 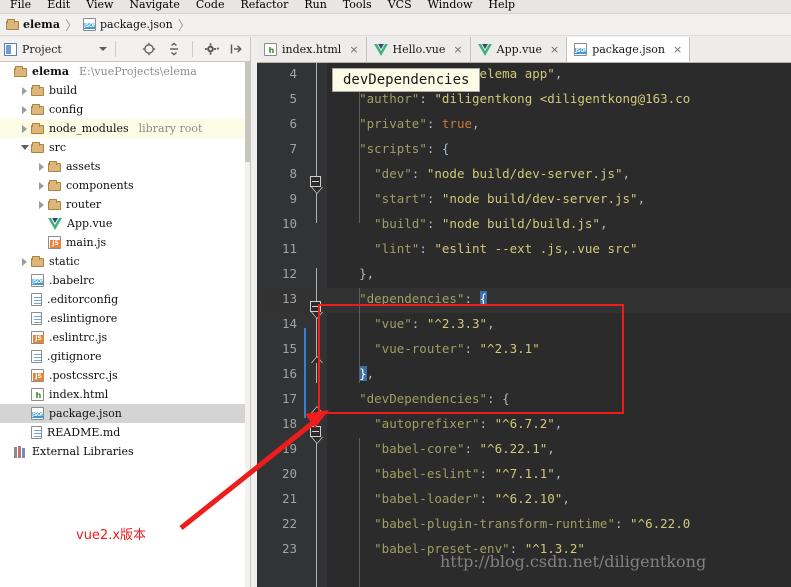 What do you see at coordinates (408, 298) in the screenshot?
I see `code-line: "dependencies": {` at bounding box center [408, 298].